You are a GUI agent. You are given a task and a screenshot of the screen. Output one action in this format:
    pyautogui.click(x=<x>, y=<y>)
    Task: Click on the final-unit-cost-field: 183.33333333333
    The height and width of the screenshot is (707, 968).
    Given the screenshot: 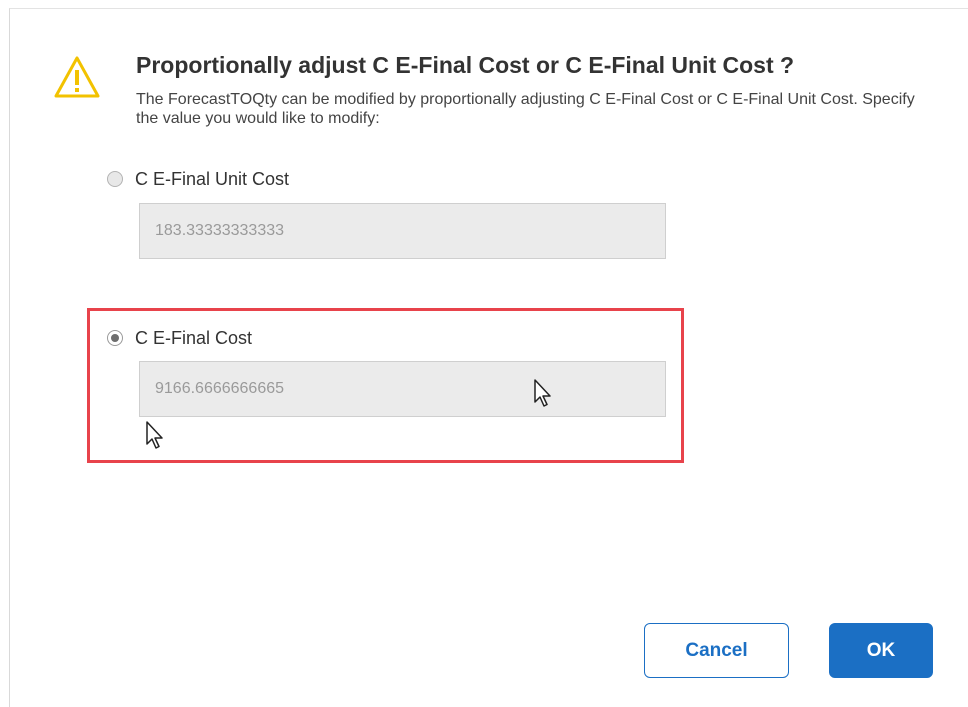 What is the action you would take?
    pyautogui.click(x=402, y=231)
    